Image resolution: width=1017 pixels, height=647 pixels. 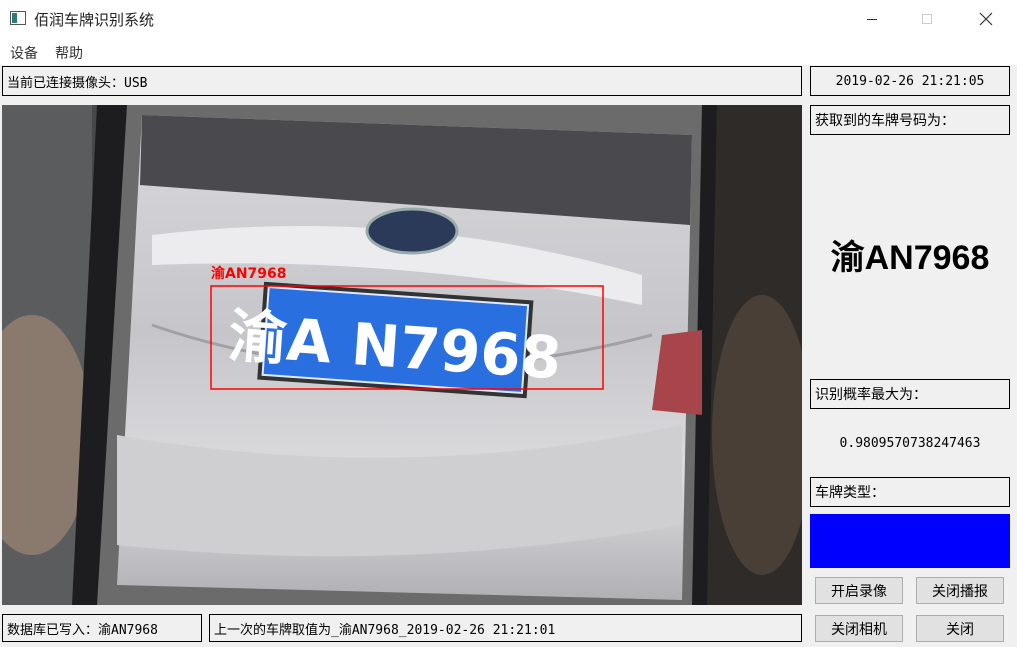 I want to click on app-icon, so click(x=18, y=18).